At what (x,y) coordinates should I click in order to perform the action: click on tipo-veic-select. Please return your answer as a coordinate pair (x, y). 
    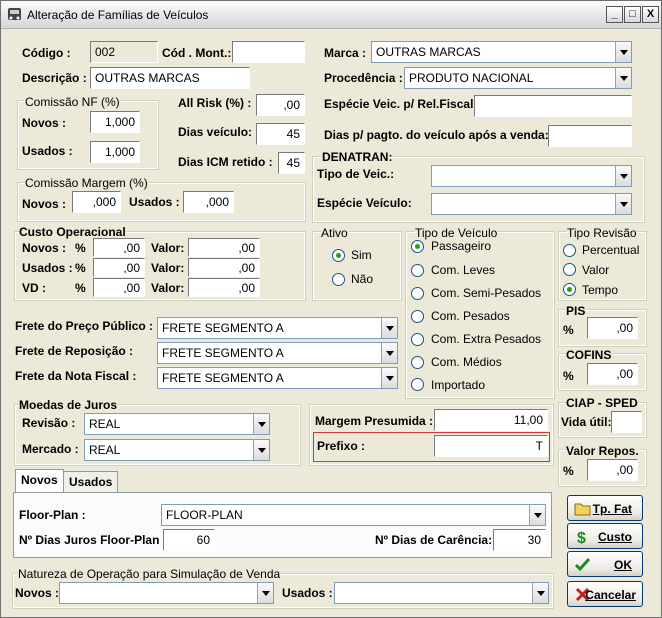
    Looking at the image, I should click on (531, 176).